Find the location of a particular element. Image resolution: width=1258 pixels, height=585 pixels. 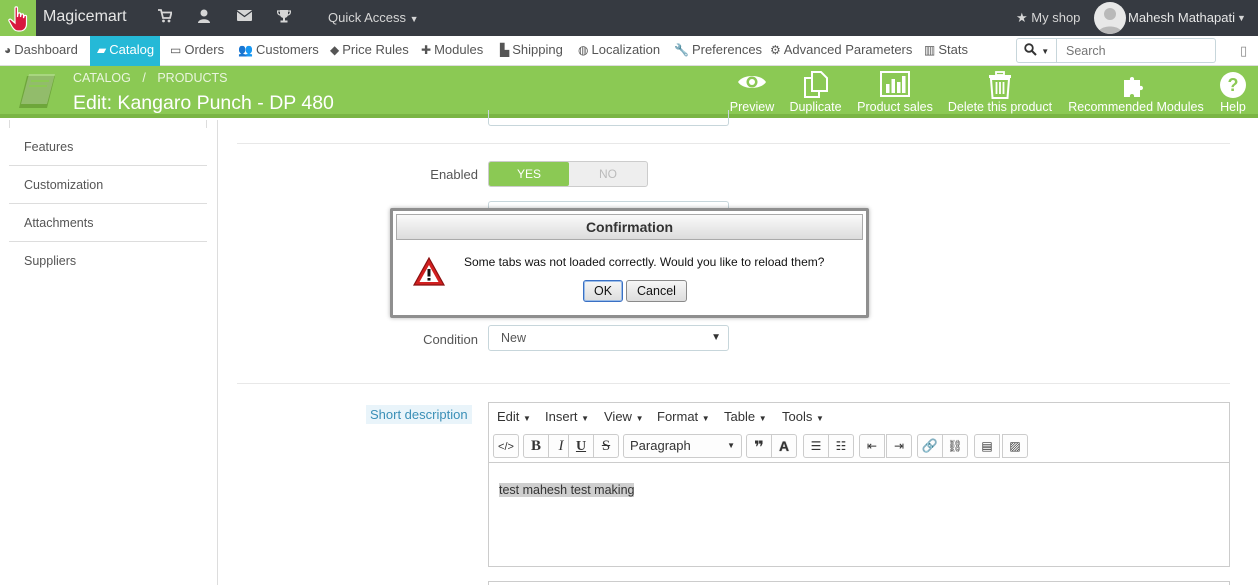

quick-access-dropdown: Quick Access ▼ is located at coordinates (373, 17).